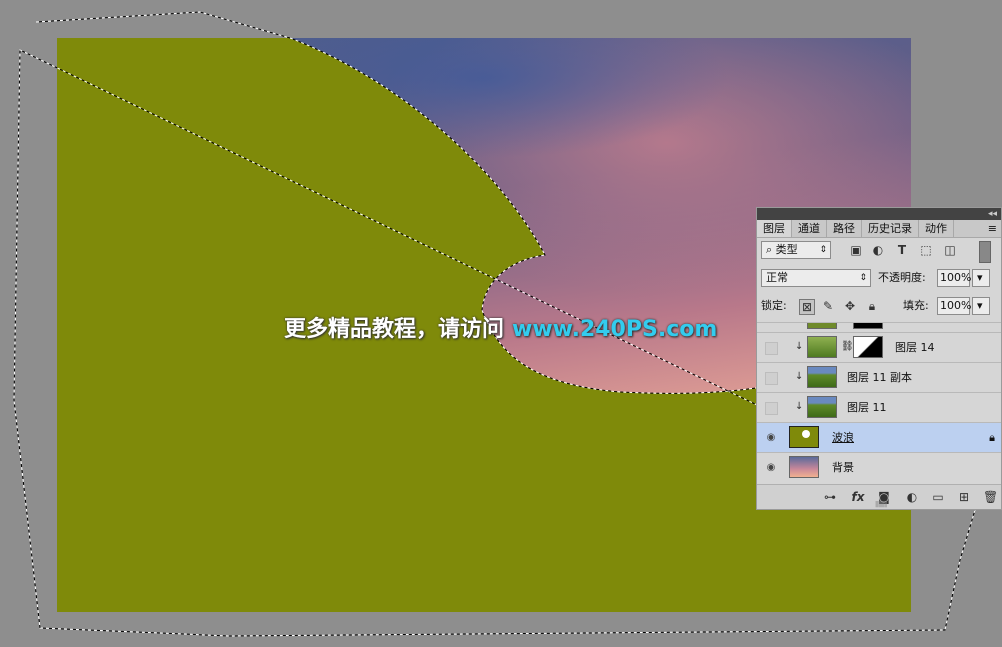  What do you see at coordinates (879, 437) in the screenshot?
I see `layer-row-selected: ◉ 波浪 🔒︎` at bounding box center [879, 437].